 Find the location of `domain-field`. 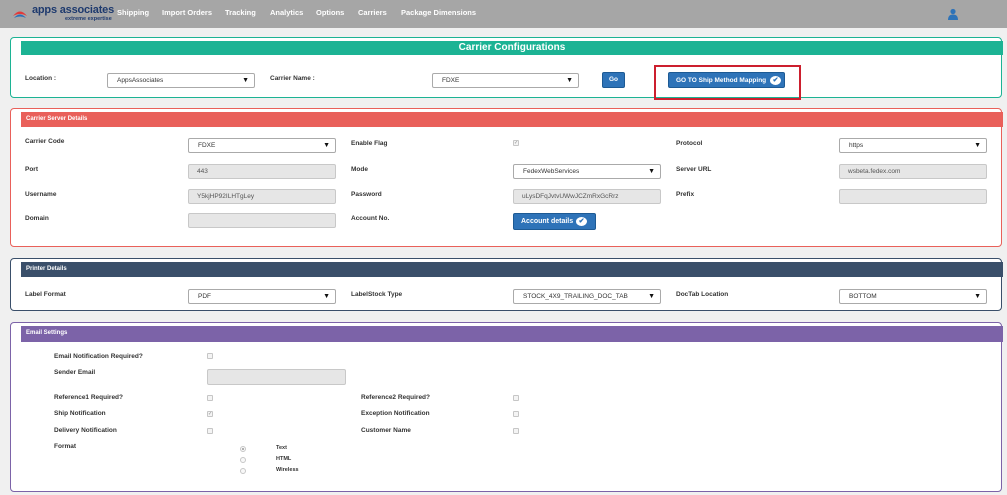

domain-field is located at coordinates (262, 220).